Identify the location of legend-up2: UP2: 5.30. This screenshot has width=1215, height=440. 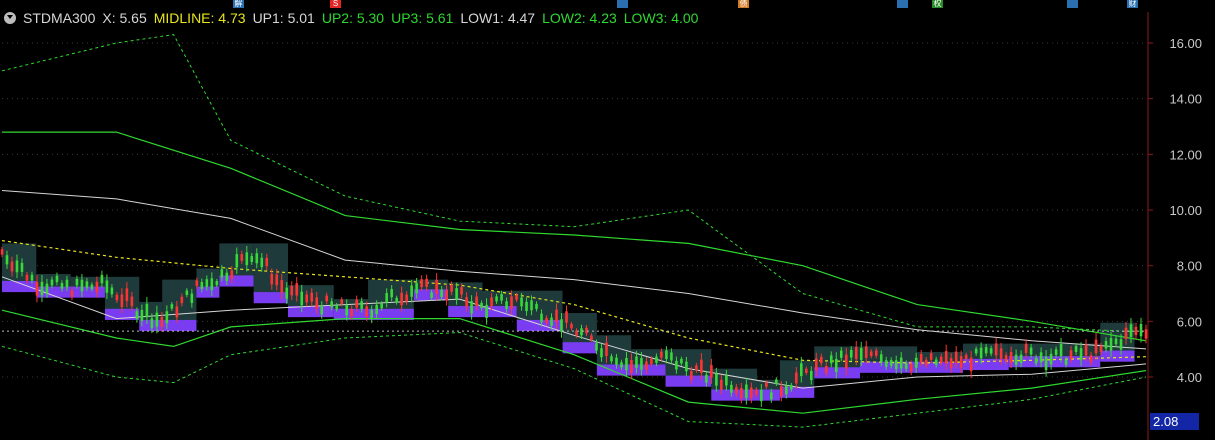
(353, 18).